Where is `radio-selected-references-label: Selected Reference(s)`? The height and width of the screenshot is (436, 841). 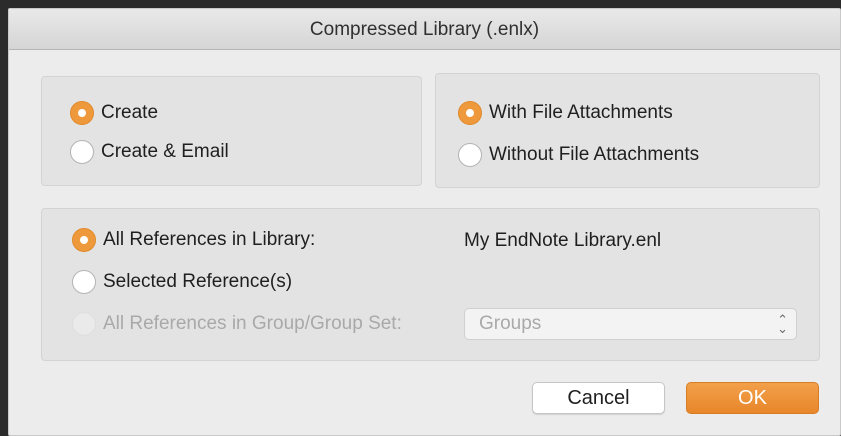
radio-selected-references-label: Selected Reference(s) is located at coordinates (198, 281).